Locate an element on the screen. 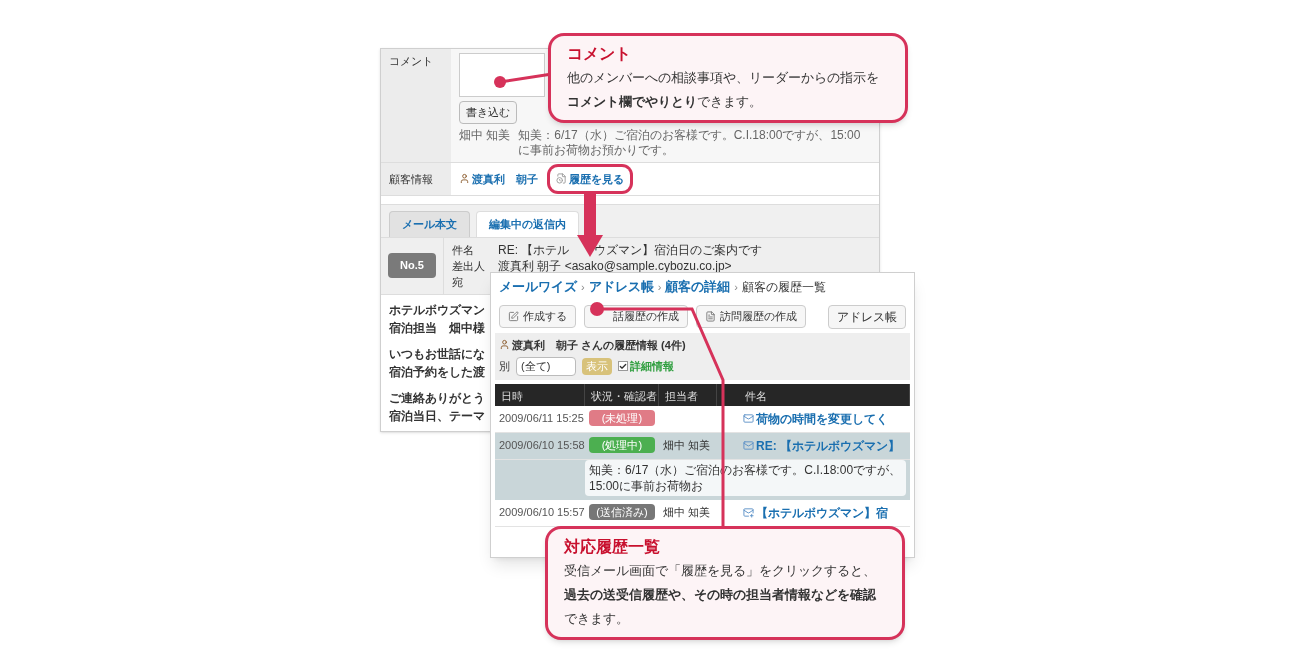  detail-checkbox is located at coordinates (623, 366).